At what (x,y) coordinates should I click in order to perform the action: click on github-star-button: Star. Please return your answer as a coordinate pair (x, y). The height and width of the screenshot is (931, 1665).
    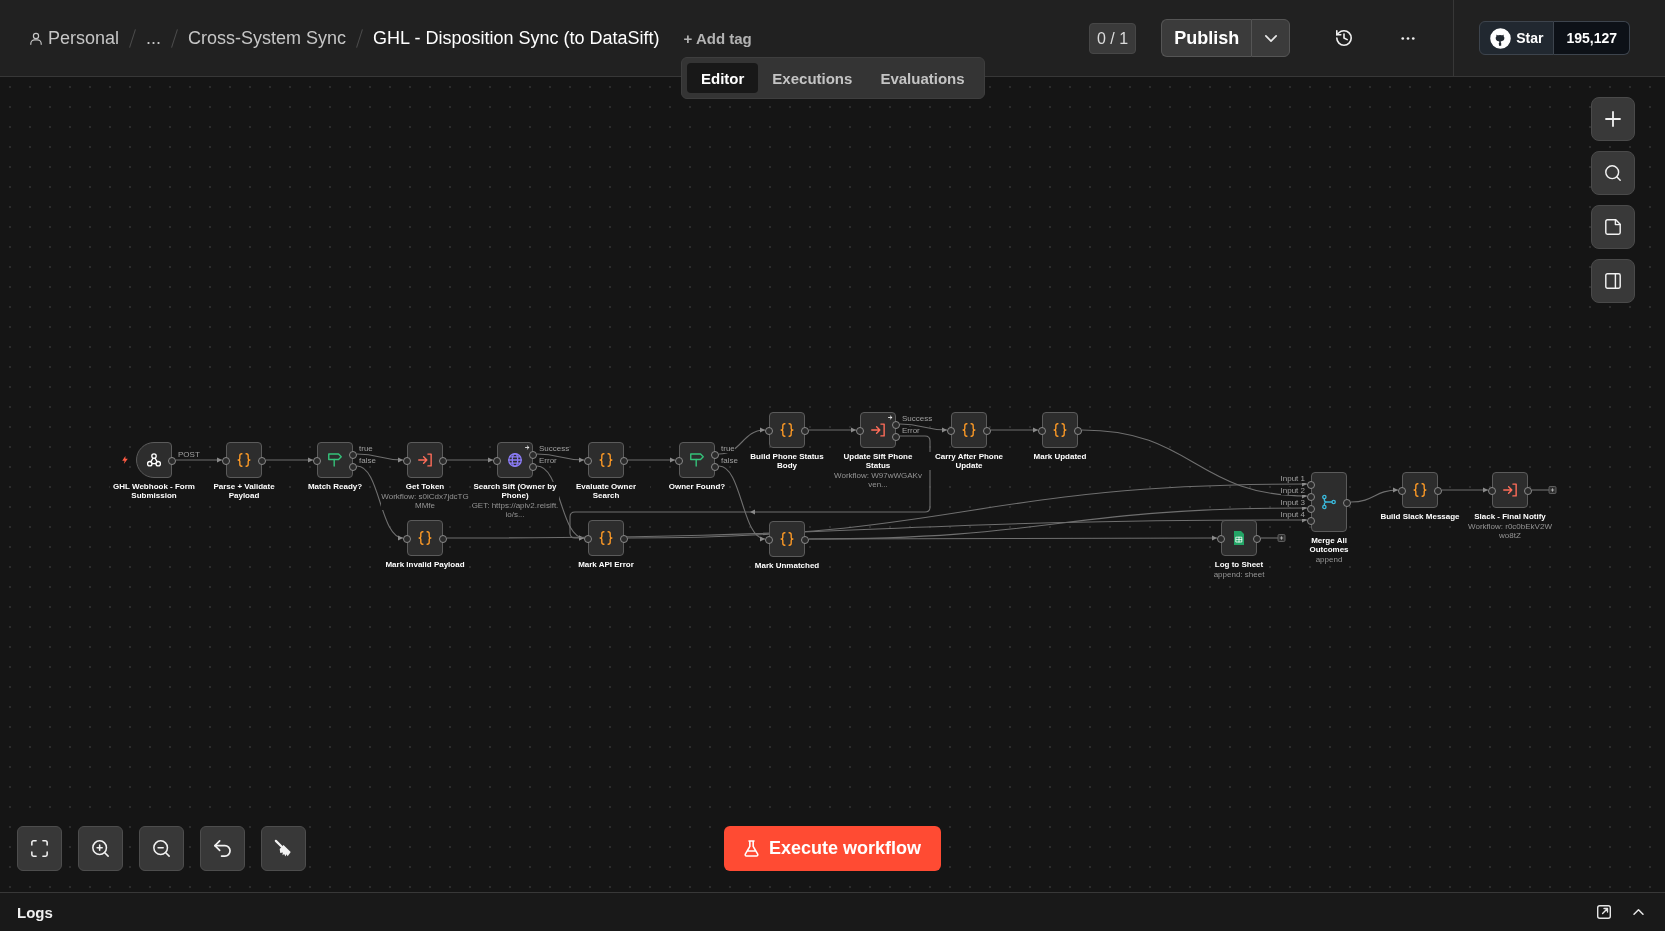
    Looking at the image, I should click on (1517, 38).